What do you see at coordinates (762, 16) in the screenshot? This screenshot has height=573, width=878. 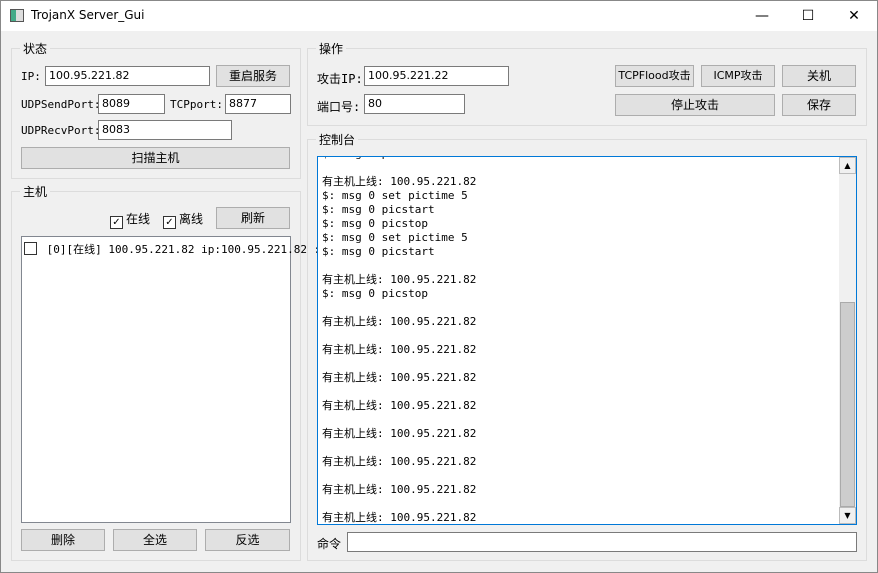 I see `minimize-button: —` at bounding box center [762, 16].